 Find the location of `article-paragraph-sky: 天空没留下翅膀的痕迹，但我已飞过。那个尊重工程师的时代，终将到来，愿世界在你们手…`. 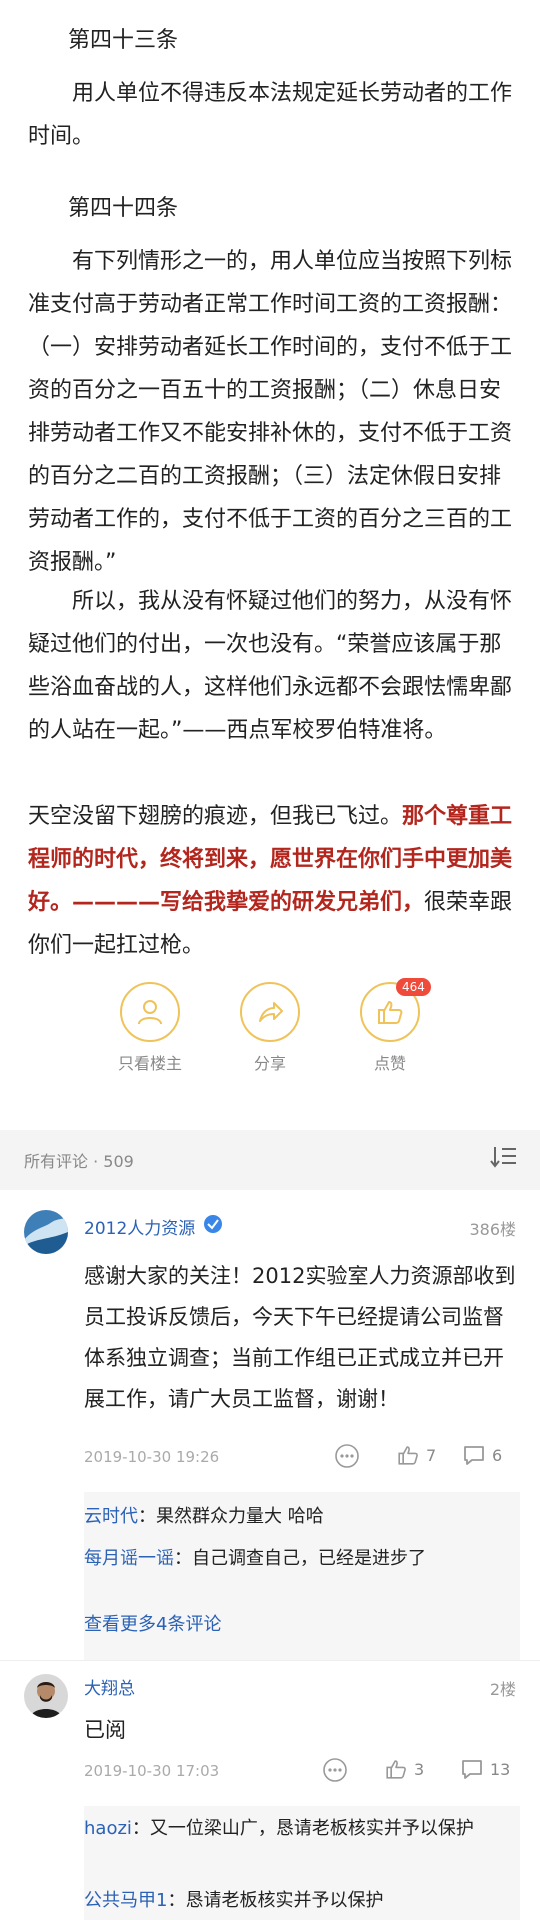

article-paragraph-sky: 天空没留下翅膀的痕迹，但我已飞过。那个尊重工程师的时代，终将到来，愿世界在你们手… is located at coordinates (272, 881).